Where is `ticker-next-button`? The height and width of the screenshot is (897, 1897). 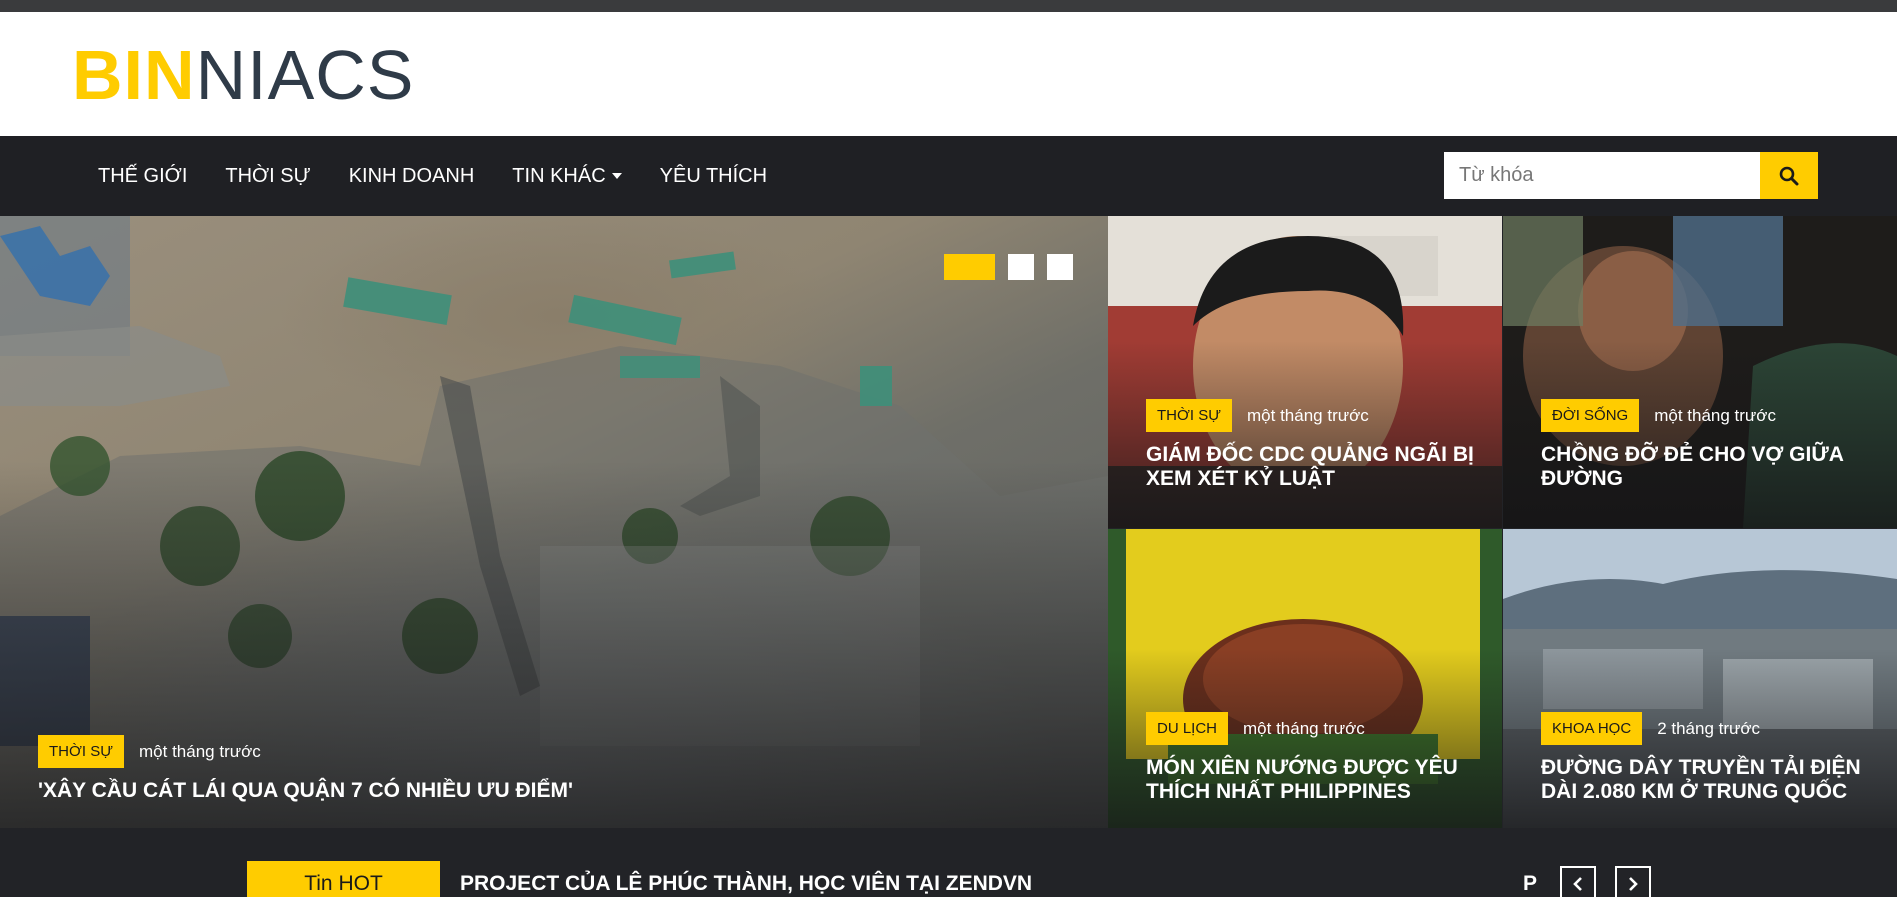
ticker-next-button is located at coordinates (1633, 881).